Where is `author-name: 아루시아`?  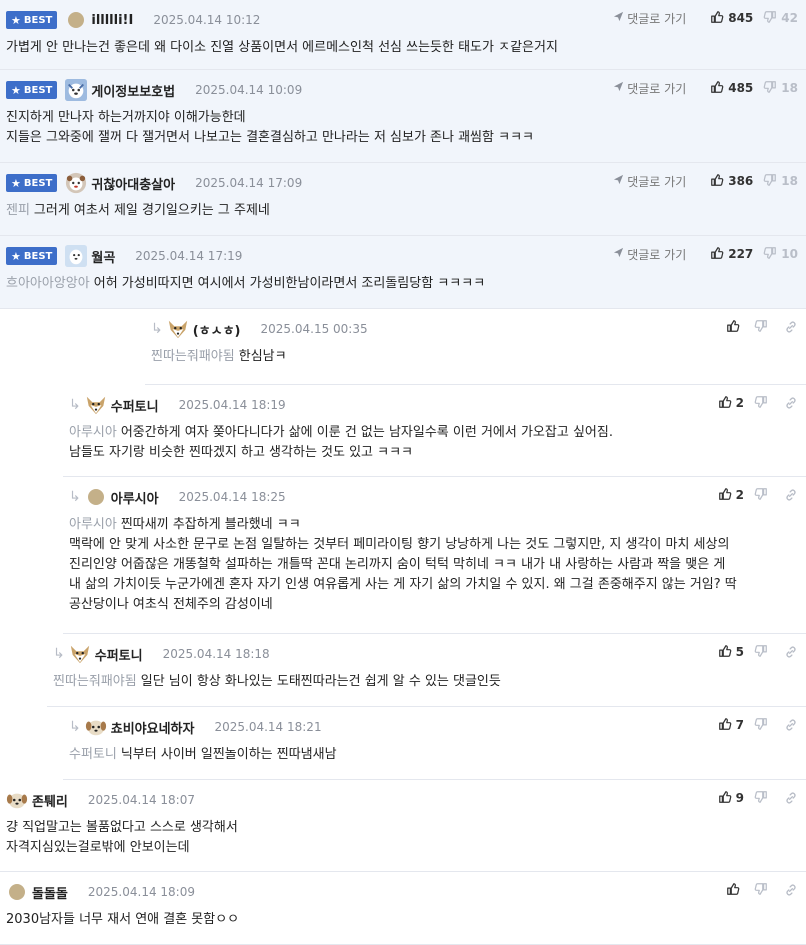 author-name: 아루시아 is located at coordinates (135, 497).